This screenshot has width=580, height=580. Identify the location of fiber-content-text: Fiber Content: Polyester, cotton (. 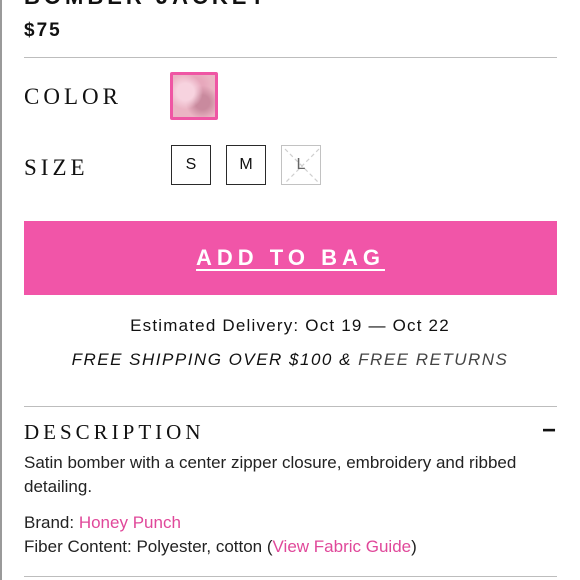
(148, 546).